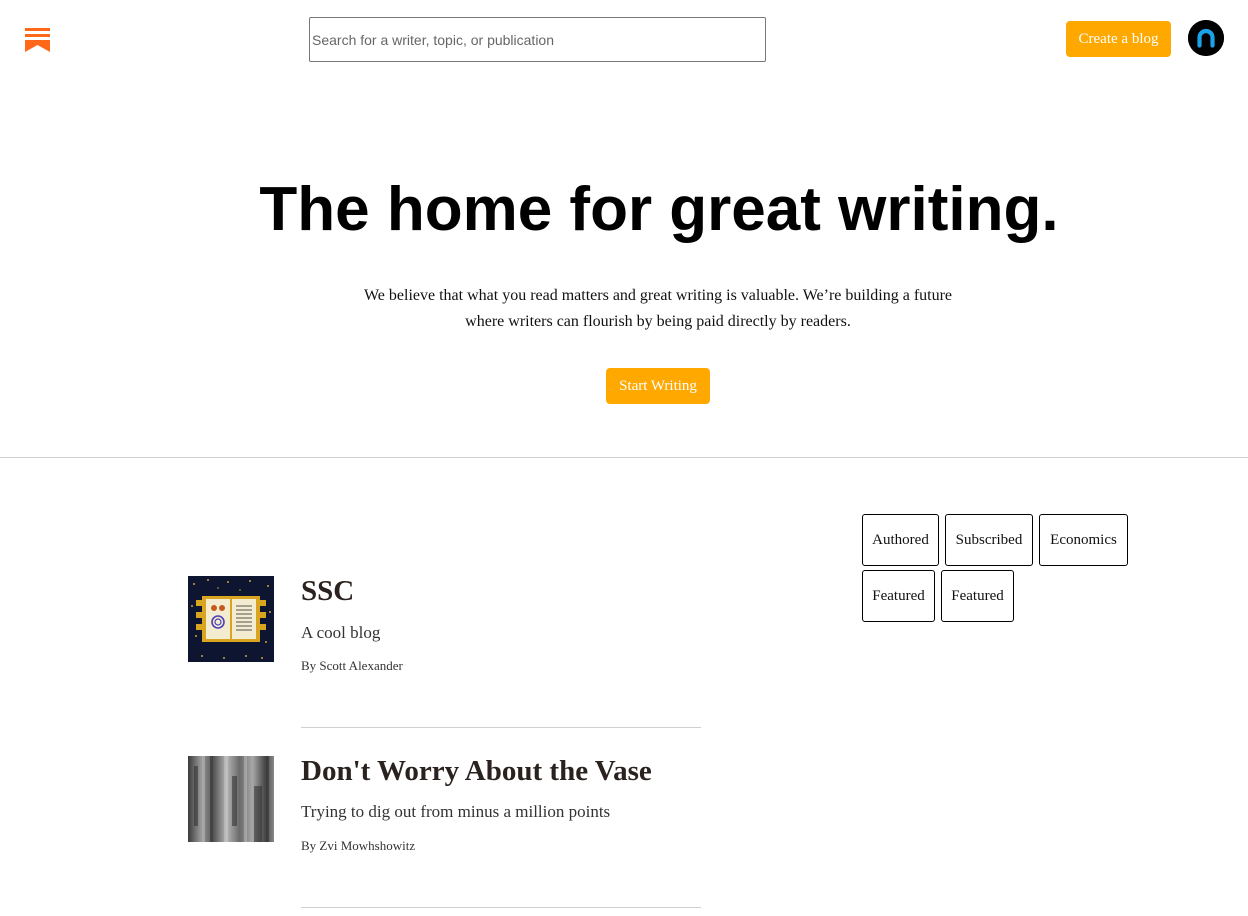  I want to click on blog-description: A cool blog, so click(341, 632).